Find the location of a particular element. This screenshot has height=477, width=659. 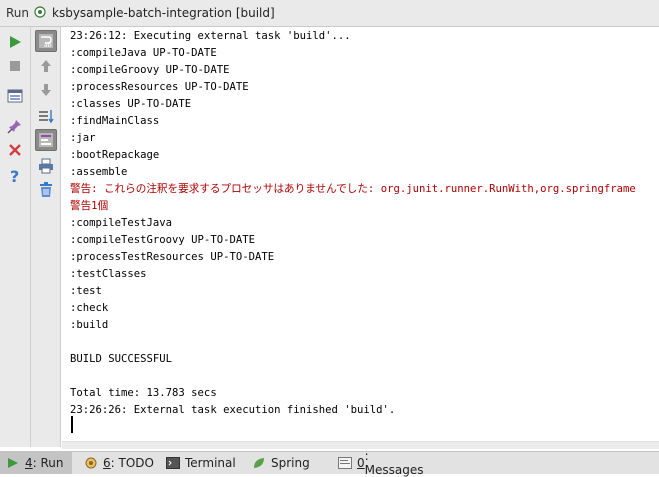

console-line: :bootRepackage is located at coordinates (115, 155).